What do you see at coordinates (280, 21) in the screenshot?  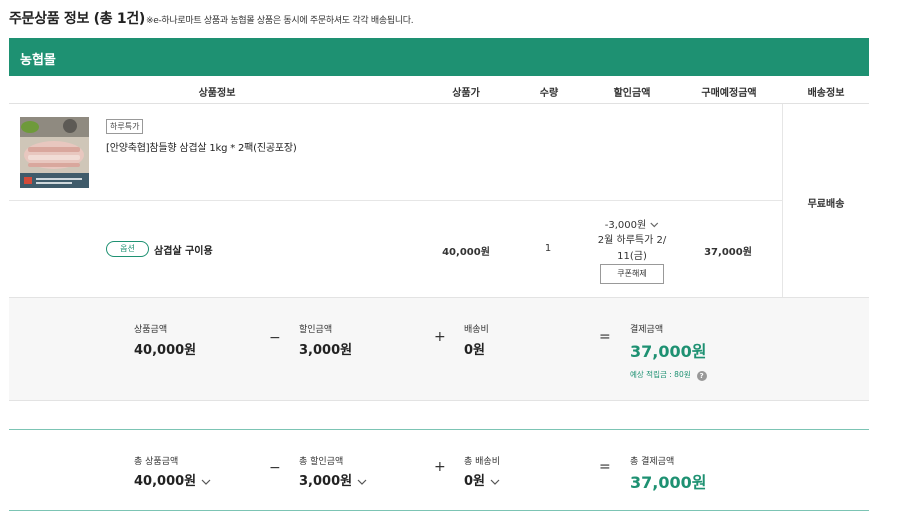 I see `page-note: ※e-하나로마트 상품과 농협몰 상품은 동시에 주문하셔도 각각 배송됩니다.` at bounding box center [280, 21].